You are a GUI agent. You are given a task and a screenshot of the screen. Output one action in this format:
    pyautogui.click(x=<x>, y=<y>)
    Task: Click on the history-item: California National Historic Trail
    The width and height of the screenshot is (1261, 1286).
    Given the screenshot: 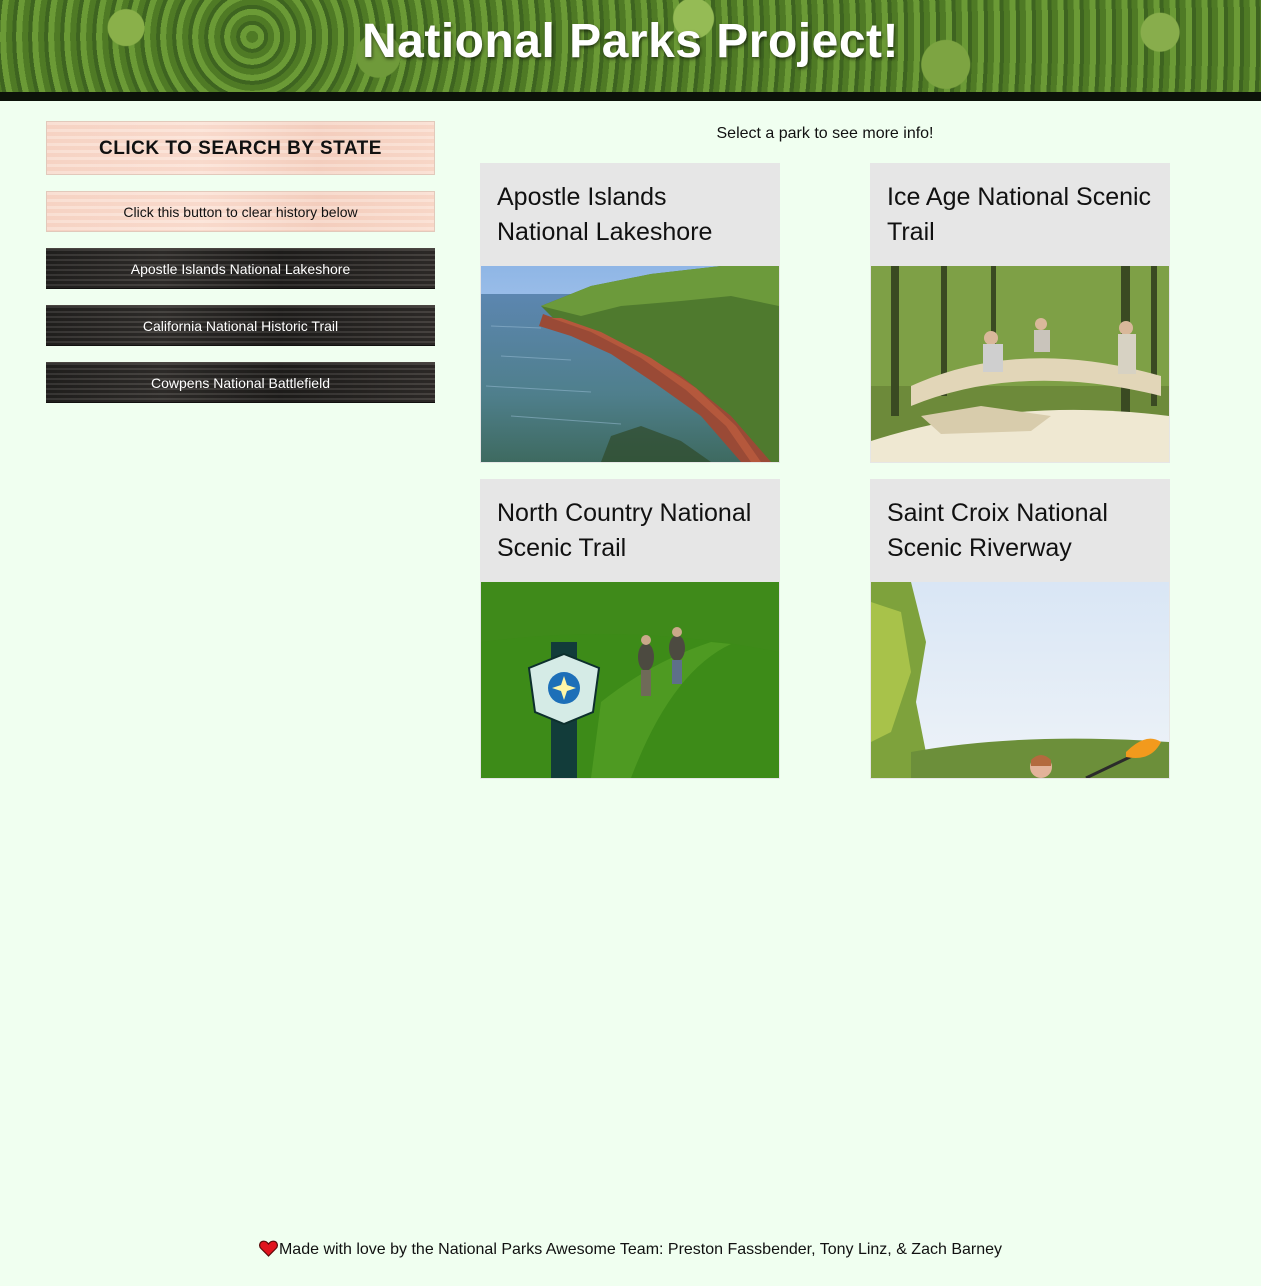 What is the action you would take?
    pyautogui.click(x=240, y=325)
    